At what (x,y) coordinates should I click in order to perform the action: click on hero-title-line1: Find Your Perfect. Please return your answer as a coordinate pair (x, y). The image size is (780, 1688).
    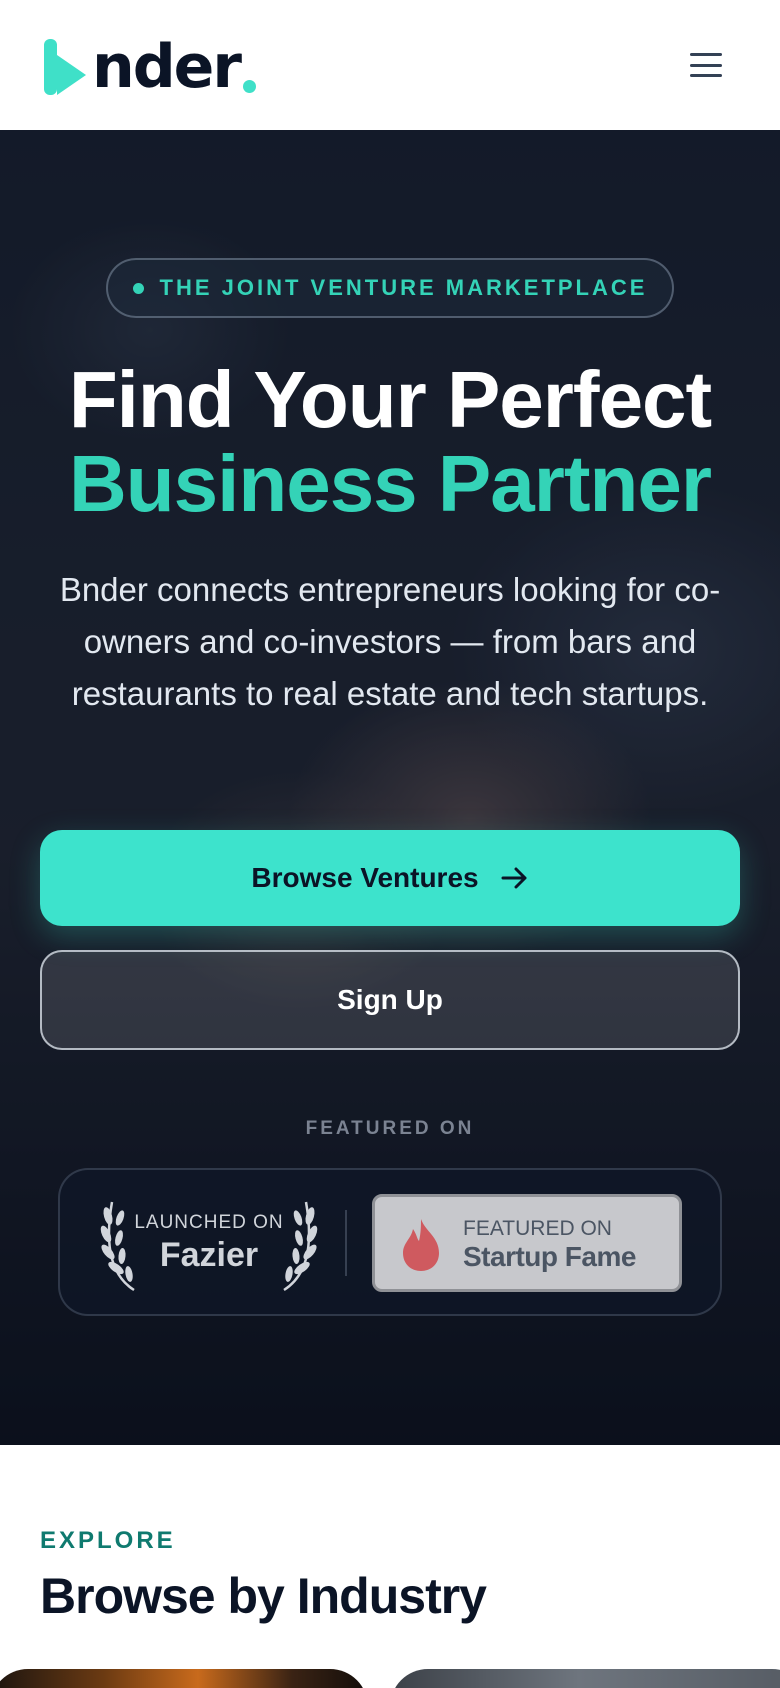
    Looking at the image, I should click on (390, 399).